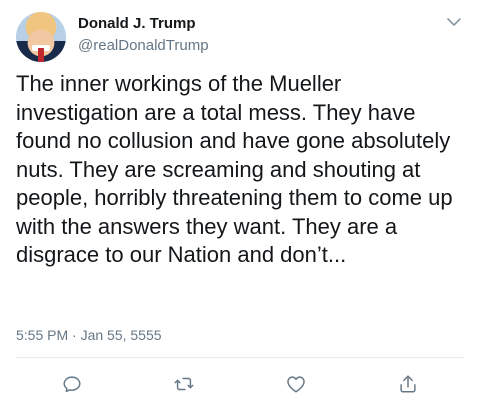 The image size is (480, 410). What do you see at coordinates (240, 357) in the screenshot?
I see `divider` at bounding box center [240, 357].